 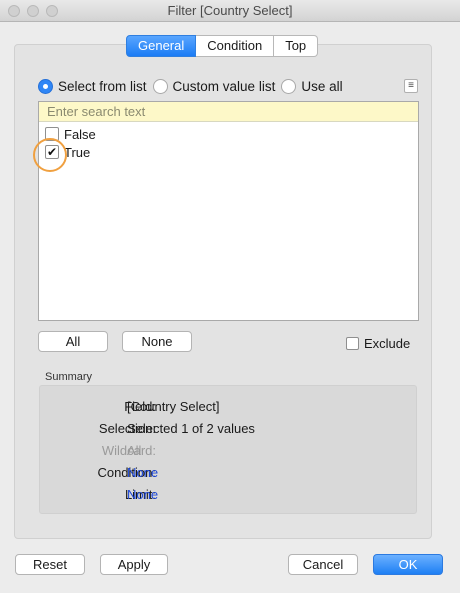 I want to click on false-checkbox, so click(x=52, y=134).